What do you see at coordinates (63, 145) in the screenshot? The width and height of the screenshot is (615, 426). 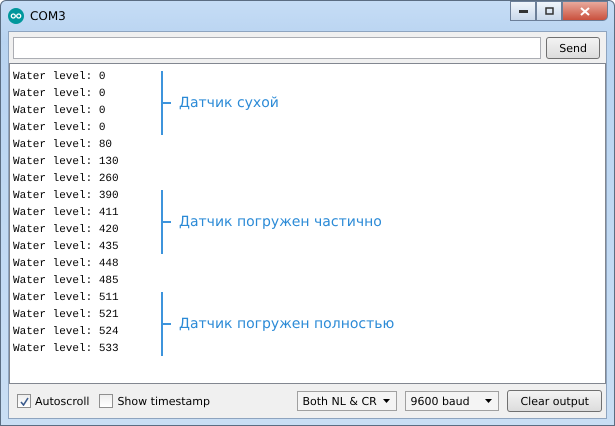 I see `output-line: Water level: 80` at bounding box center [63, 145].